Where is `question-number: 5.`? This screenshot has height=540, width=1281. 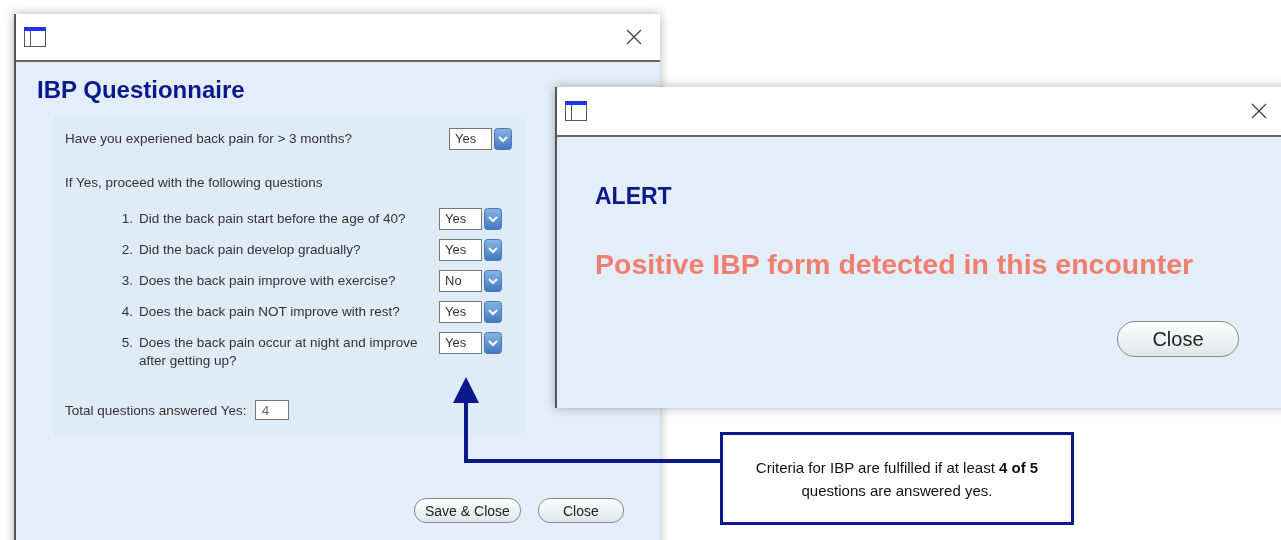
question-number: 5. is located at coordinates (127, 343).